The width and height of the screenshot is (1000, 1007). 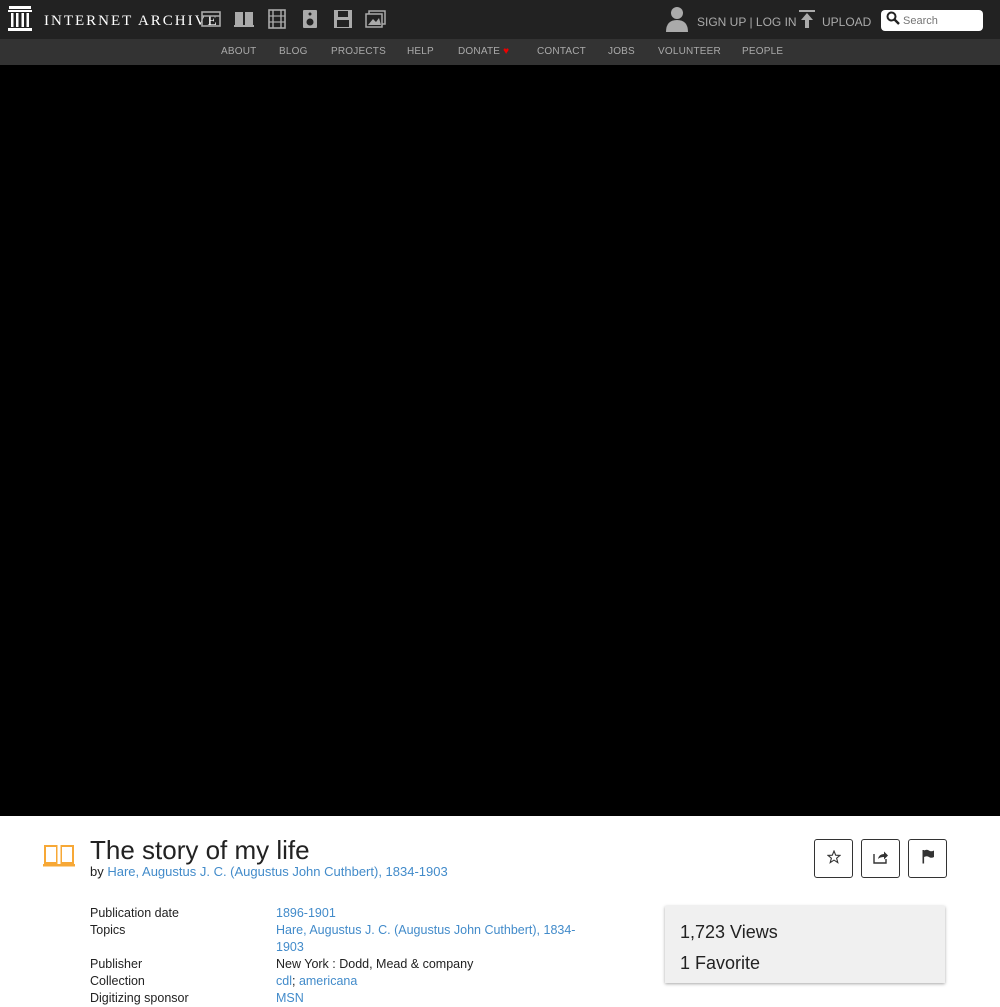 I want to click on nav-contact: CONTACT, so click(x=561, y=51).